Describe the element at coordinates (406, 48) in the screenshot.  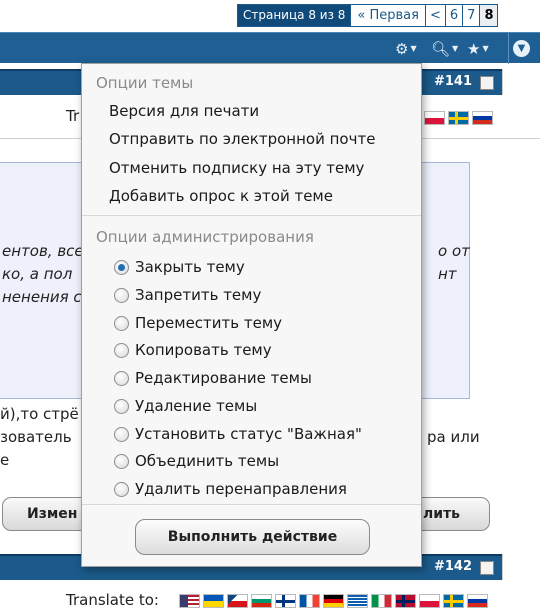
I see `gear-icon: ⚙ ▼` at that location.